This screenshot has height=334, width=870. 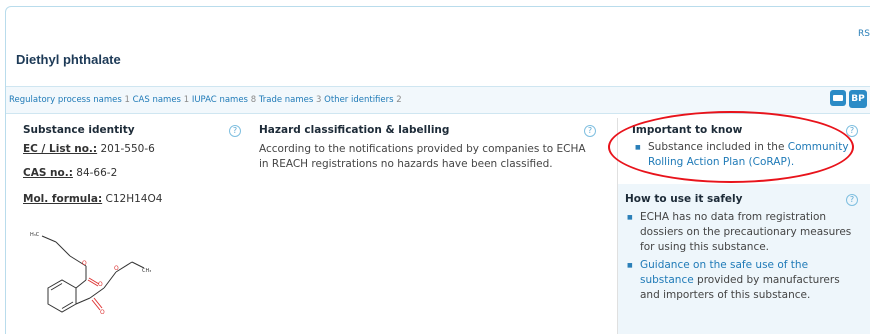 I want to click on print-icon, so click(x=838, y=98).